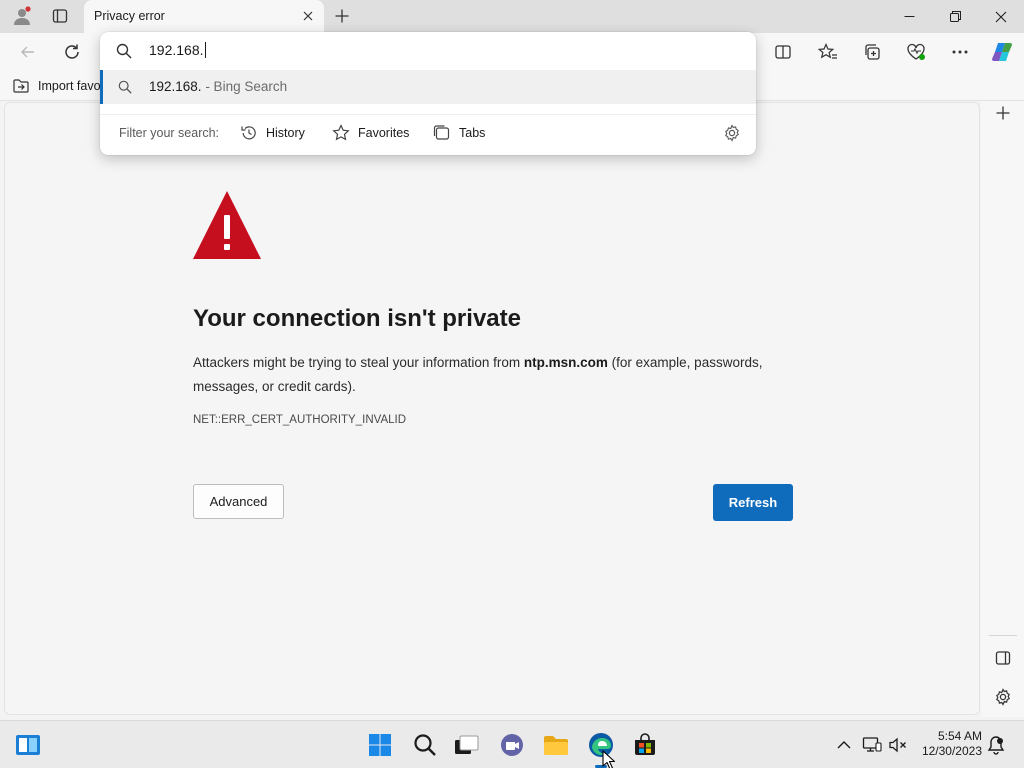  Describe the element at coordinates (177, 50) in the screenshot. I see `address-input: 192.168.` at that location.